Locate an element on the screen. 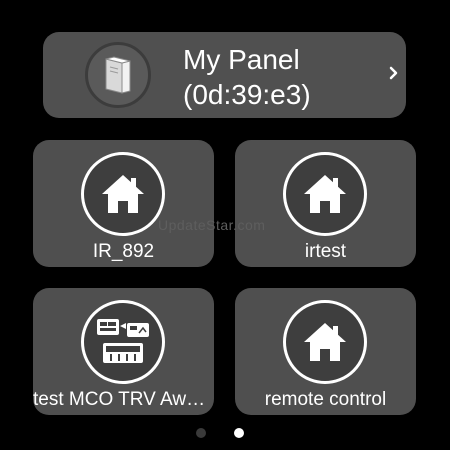 The height and width of the screenshot is (450, 450). tile-label: IR_892 is located at coordinates (123, 251).